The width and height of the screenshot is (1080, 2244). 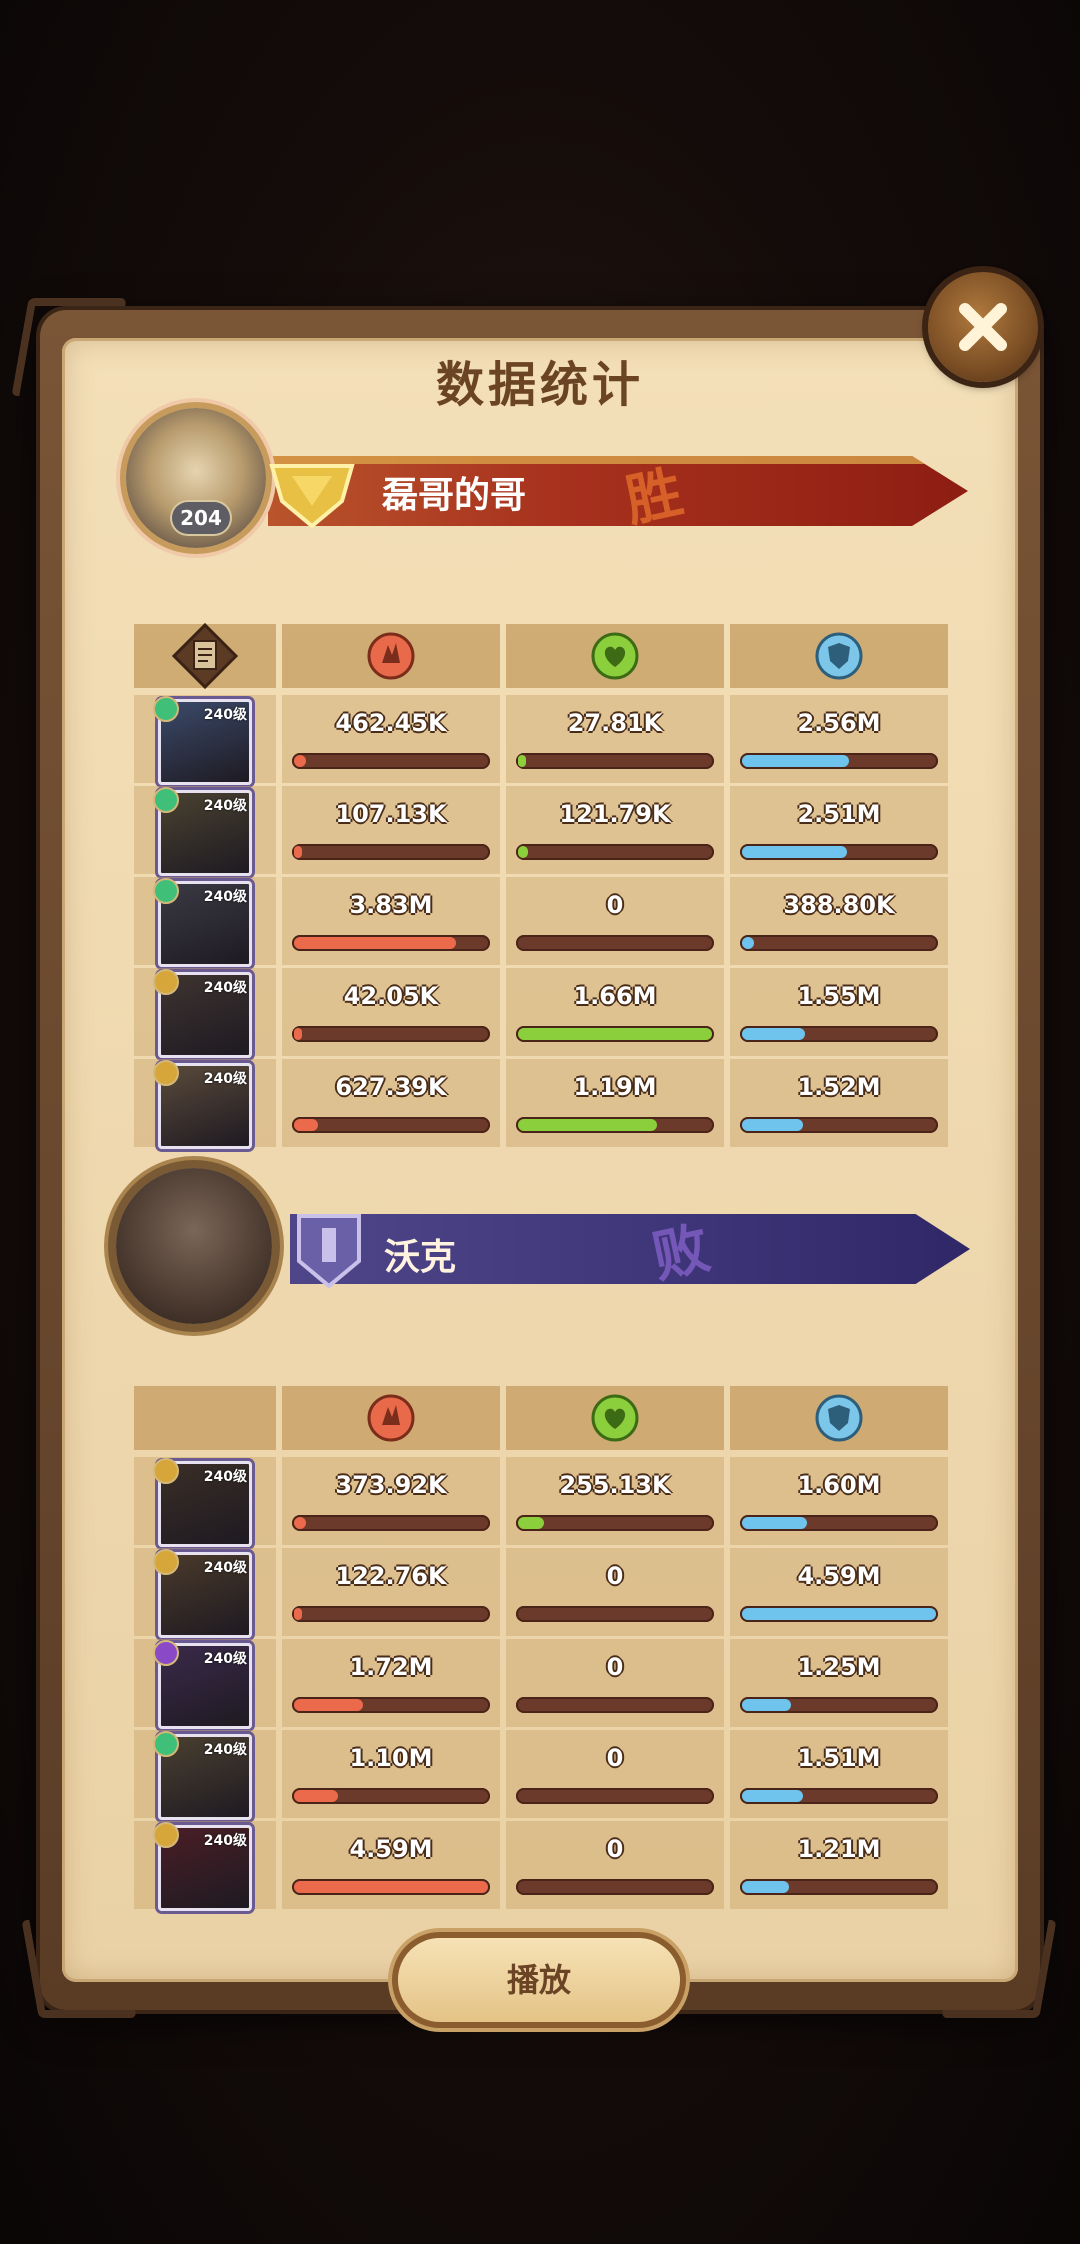 I want to click on close-button, so click(x=983, y=327).